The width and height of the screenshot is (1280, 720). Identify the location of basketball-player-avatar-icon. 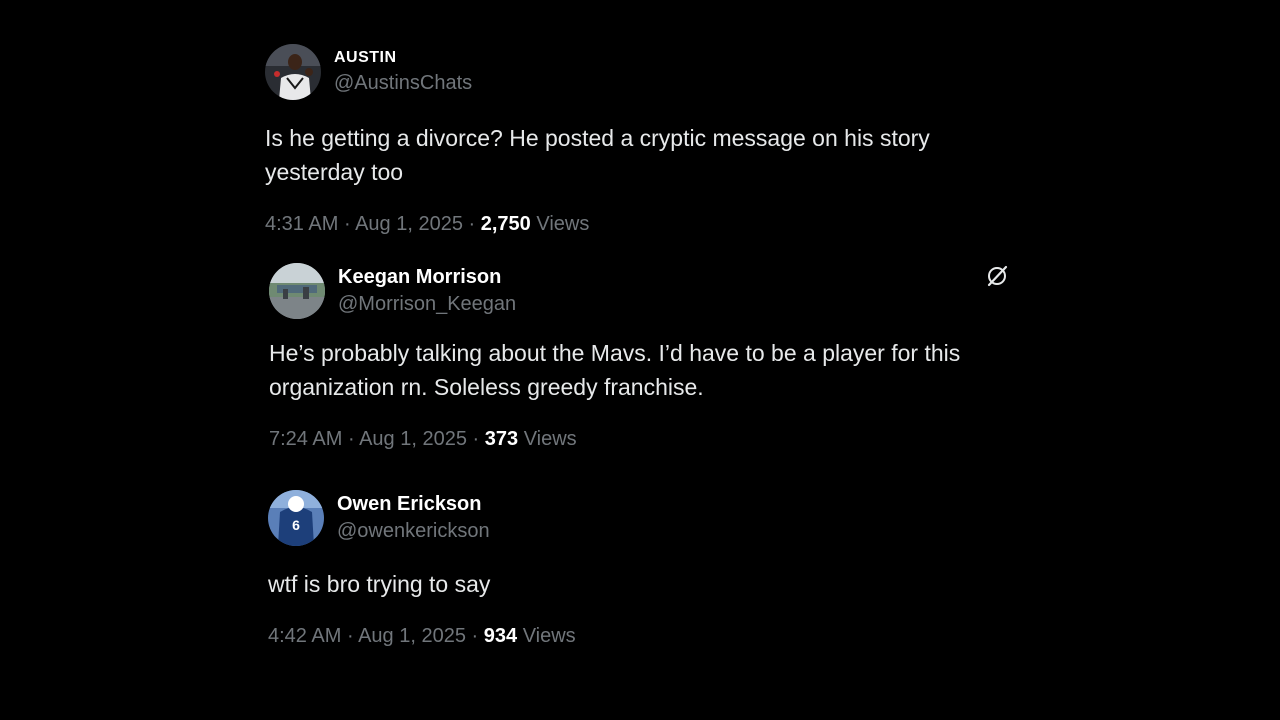
(293, 72).